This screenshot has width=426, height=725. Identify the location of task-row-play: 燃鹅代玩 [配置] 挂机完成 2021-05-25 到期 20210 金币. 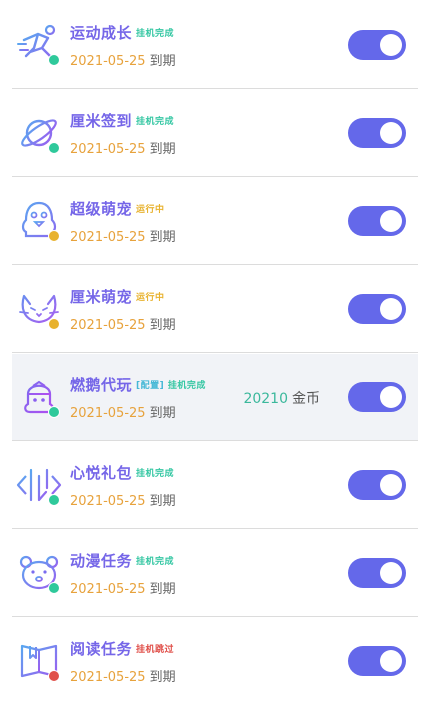
(215, 397).